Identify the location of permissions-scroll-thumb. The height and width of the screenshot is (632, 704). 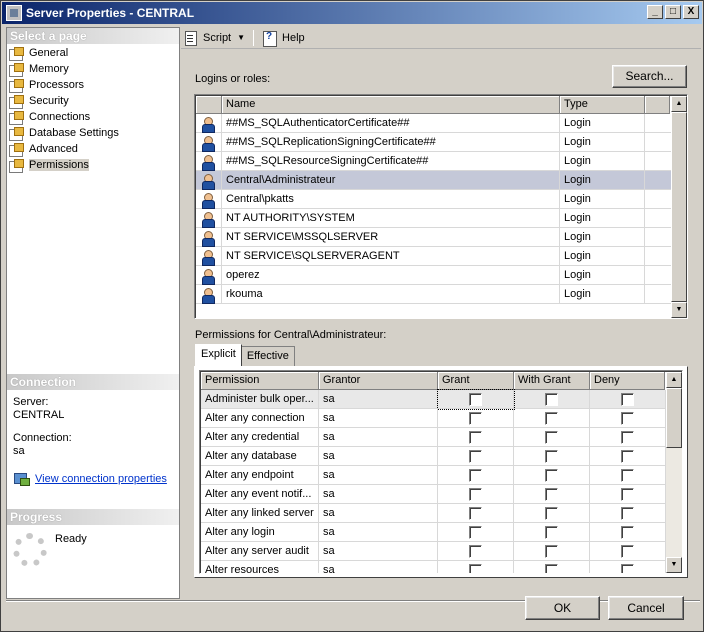
(674, 418).